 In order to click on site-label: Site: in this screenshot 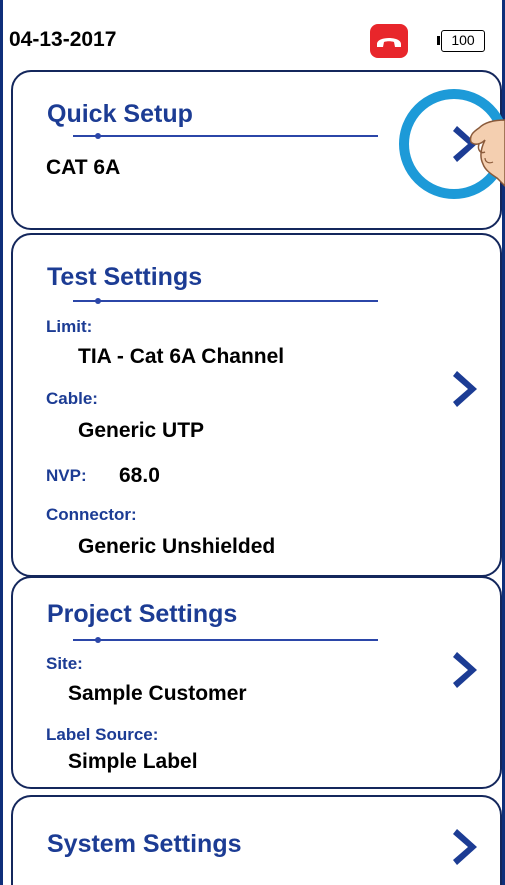, I will do `click(64, 663)`.